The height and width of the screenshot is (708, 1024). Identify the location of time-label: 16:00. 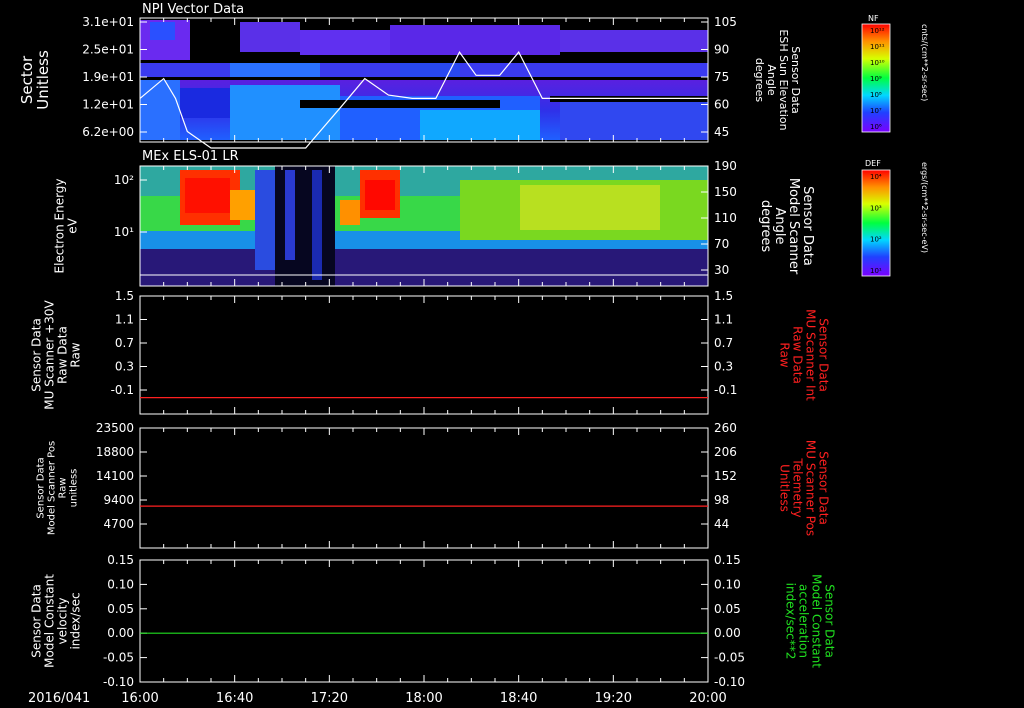
(139, 698).